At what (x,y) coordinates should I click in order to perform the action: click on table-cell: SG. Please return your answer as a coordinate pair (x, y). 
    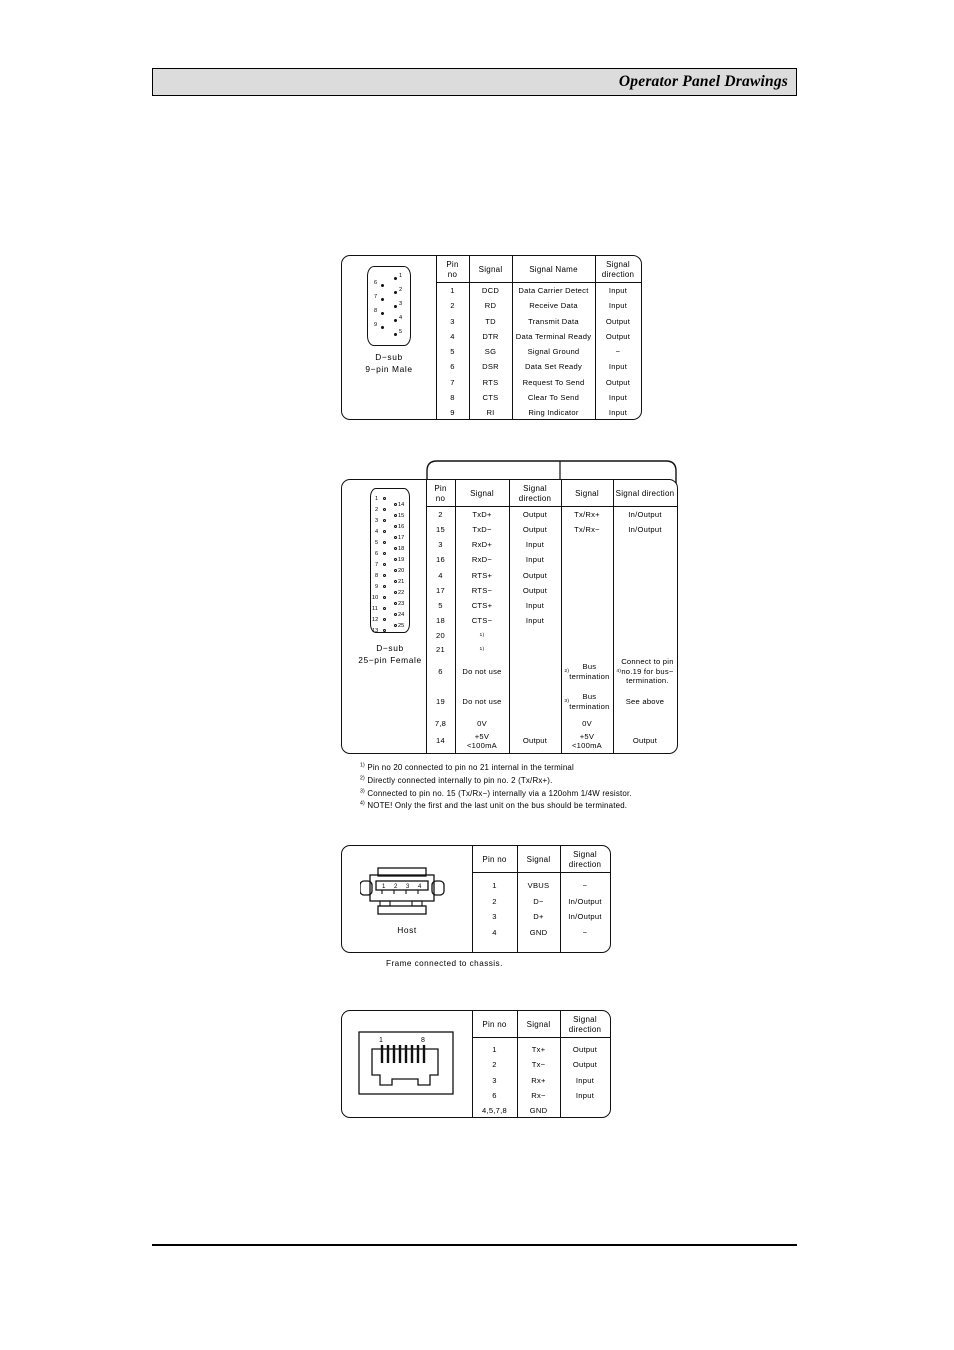
    Looking at the image, I should click on (490, 352).